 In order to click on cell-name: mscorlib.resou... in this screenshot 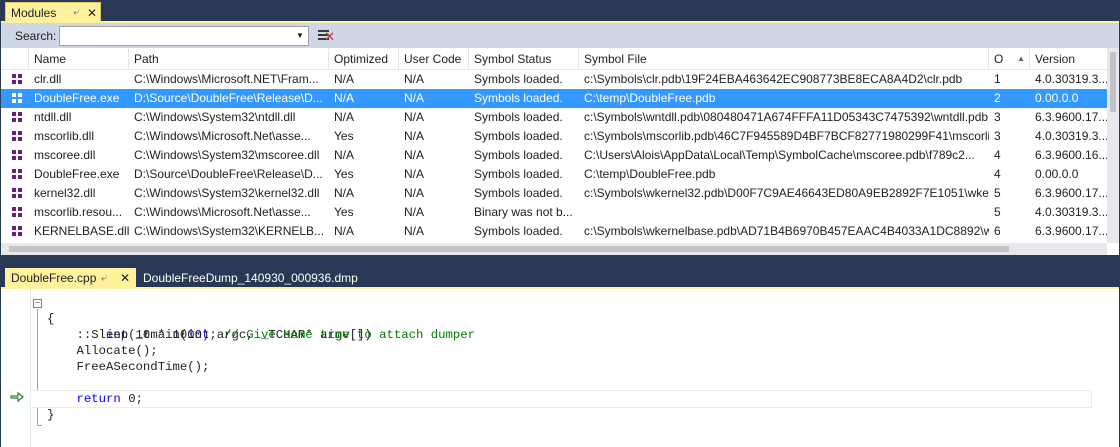, I will do `click(78, 212)`.